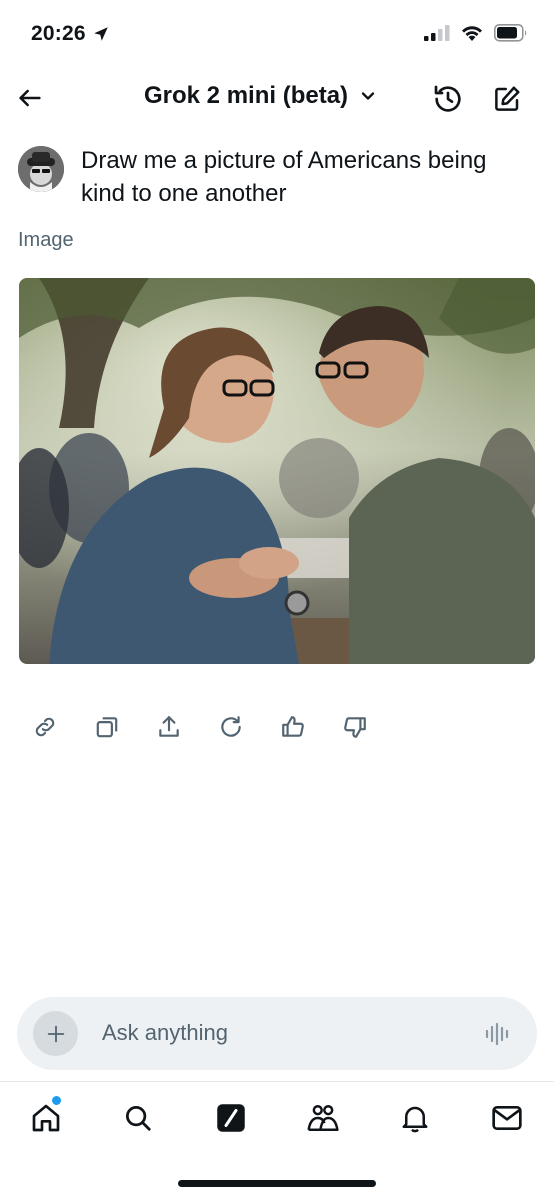 The width and height of the screenshot is (554, 1200). I want to click on cellular-signal-icon, so click(437, 33).